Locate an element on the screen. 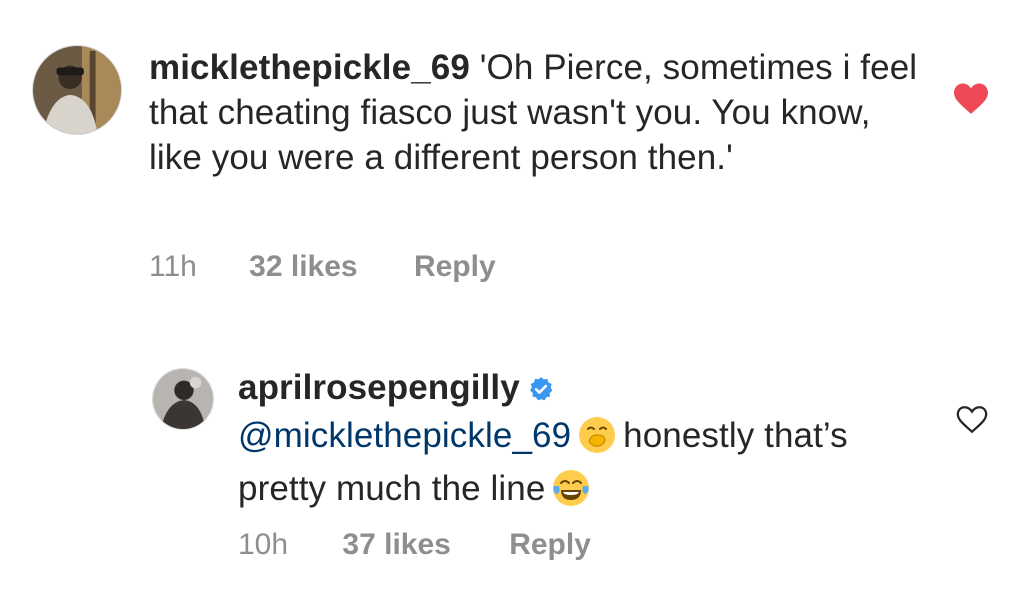  comment-likes: 37 likes is located at coordinates (396, 545).